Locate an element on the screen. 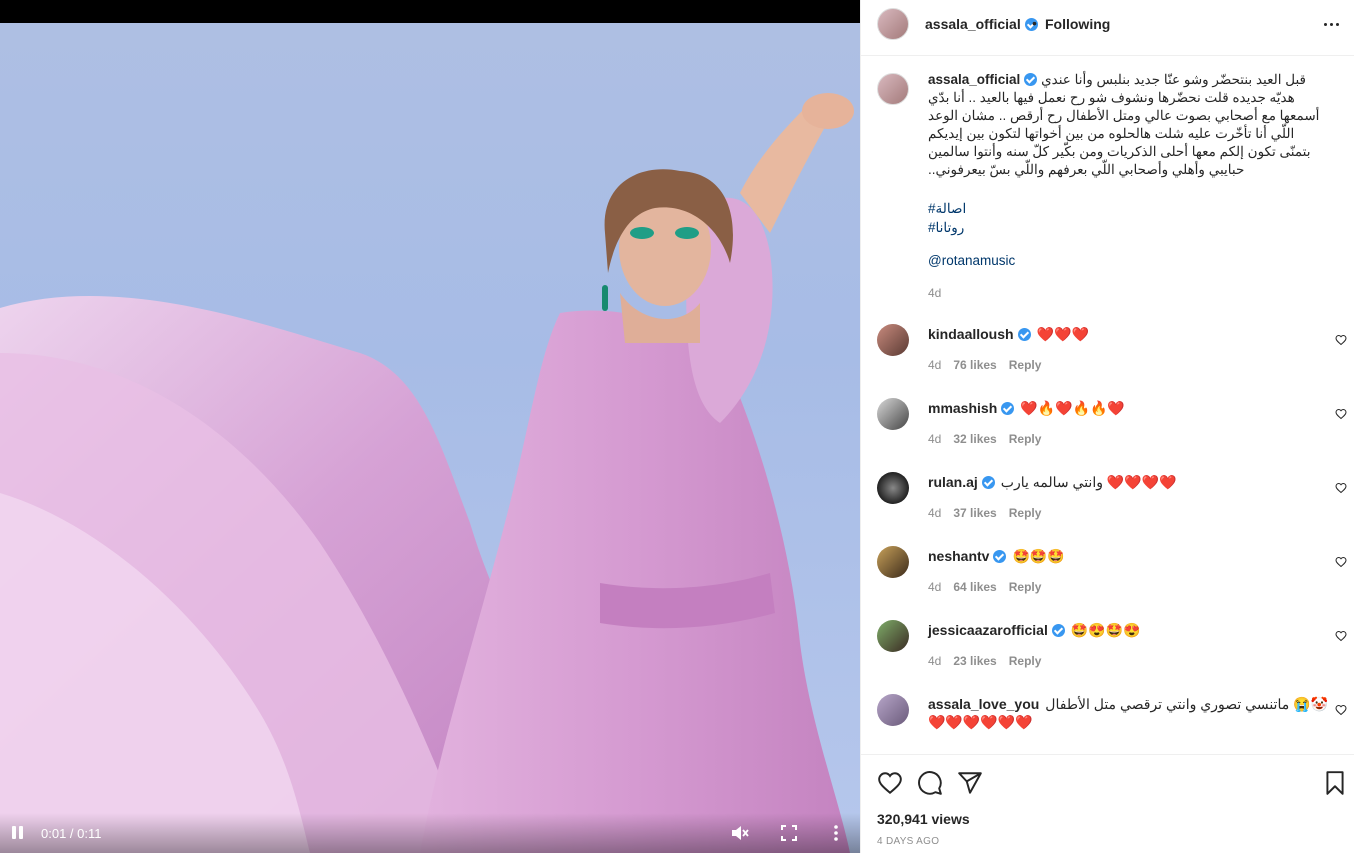  comment-meta: 4d 76 likes Reply is located at coordinates (990, 365).